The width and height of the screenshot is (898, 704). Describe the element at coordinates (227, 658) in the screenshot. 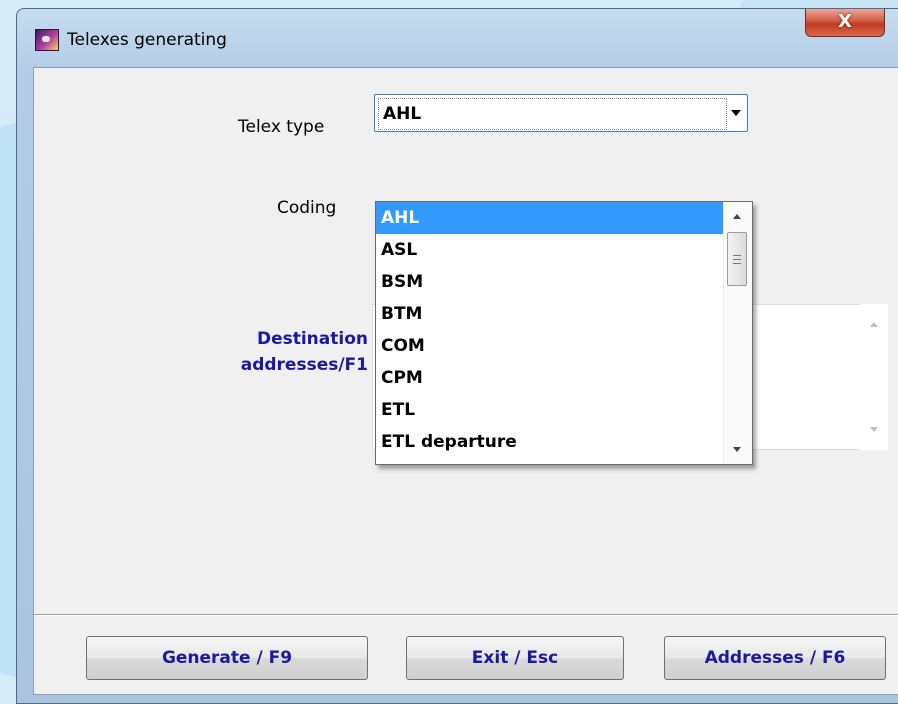

I see `generate-button: Generate / F9` at that location.